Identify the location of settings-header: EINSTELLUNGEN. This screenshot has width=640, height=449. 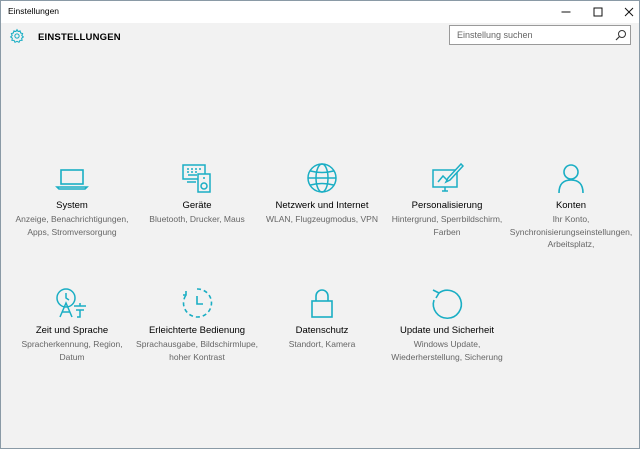
(320, 38).